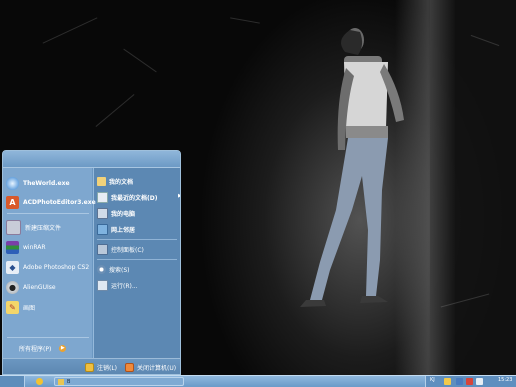  What do you see at coordinates (102, 197) in the screenshot?
I see `recent-documents-icon` at bounding box center [102, 197].